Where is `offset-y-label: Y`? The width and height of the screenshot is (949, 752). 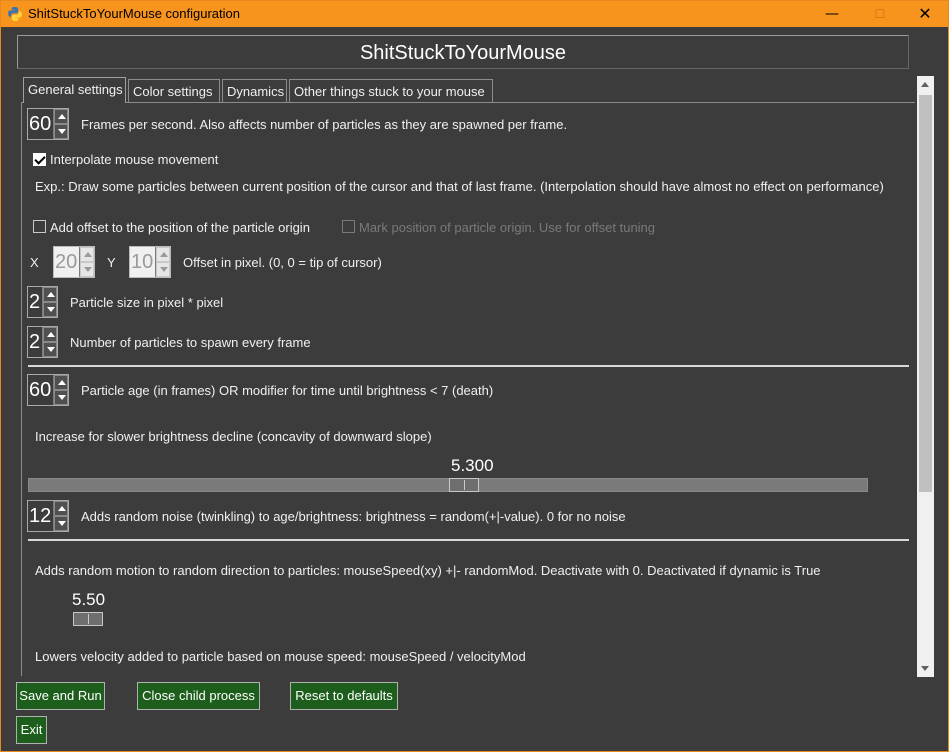 offset-y-label: Y is located at coordinates (111, 262).